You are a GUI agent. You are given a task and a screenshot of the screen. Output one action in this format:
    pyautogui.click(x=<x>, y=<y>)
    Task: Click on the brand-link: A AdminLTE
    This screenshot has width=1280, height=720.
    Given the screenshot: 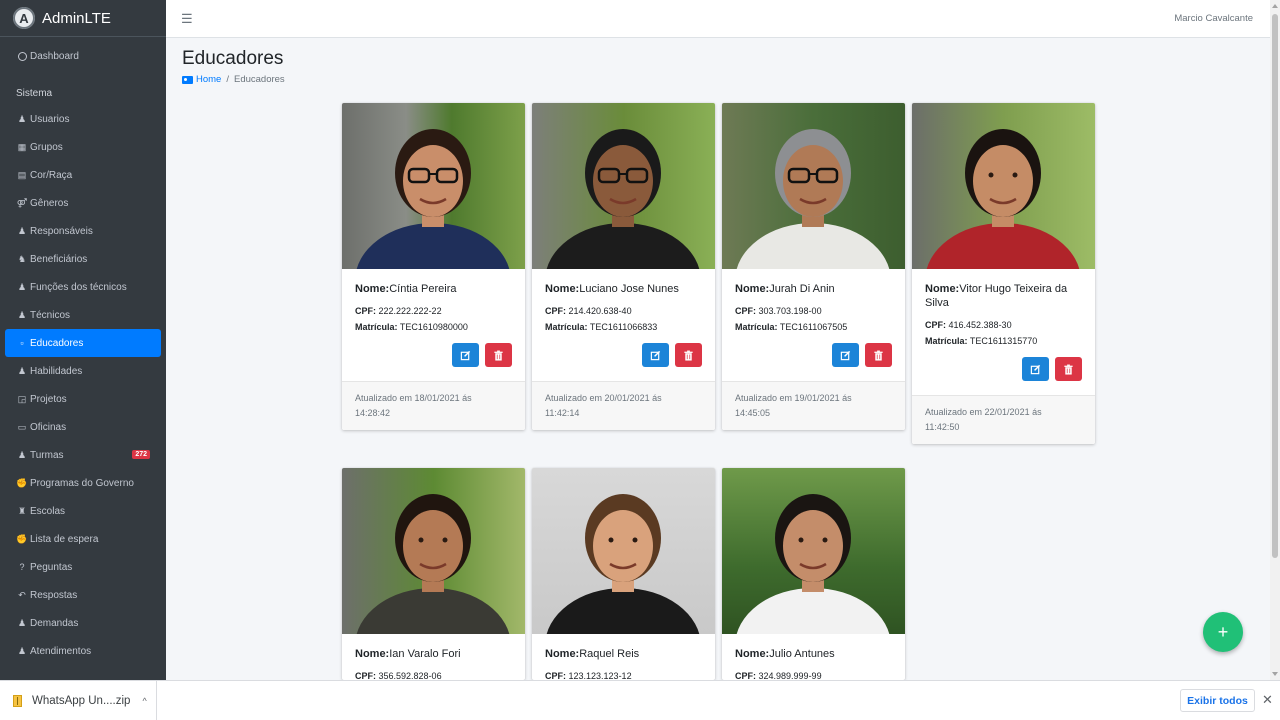 What is the action you would take?
    pyautogui.click(x=83, y=18)
    